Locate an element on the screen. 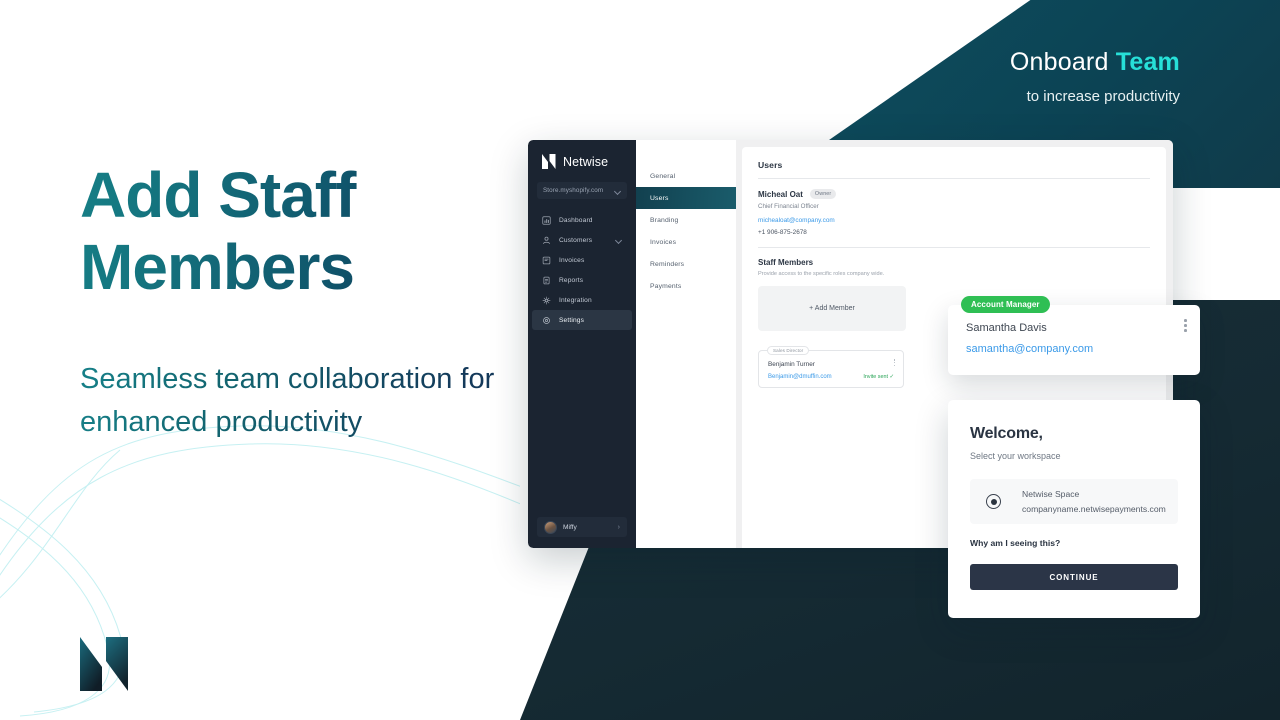 The height and width of the screenshot is (720, 1280). sidebar-brand-label: Netwise is located at coordinates (586, 161).